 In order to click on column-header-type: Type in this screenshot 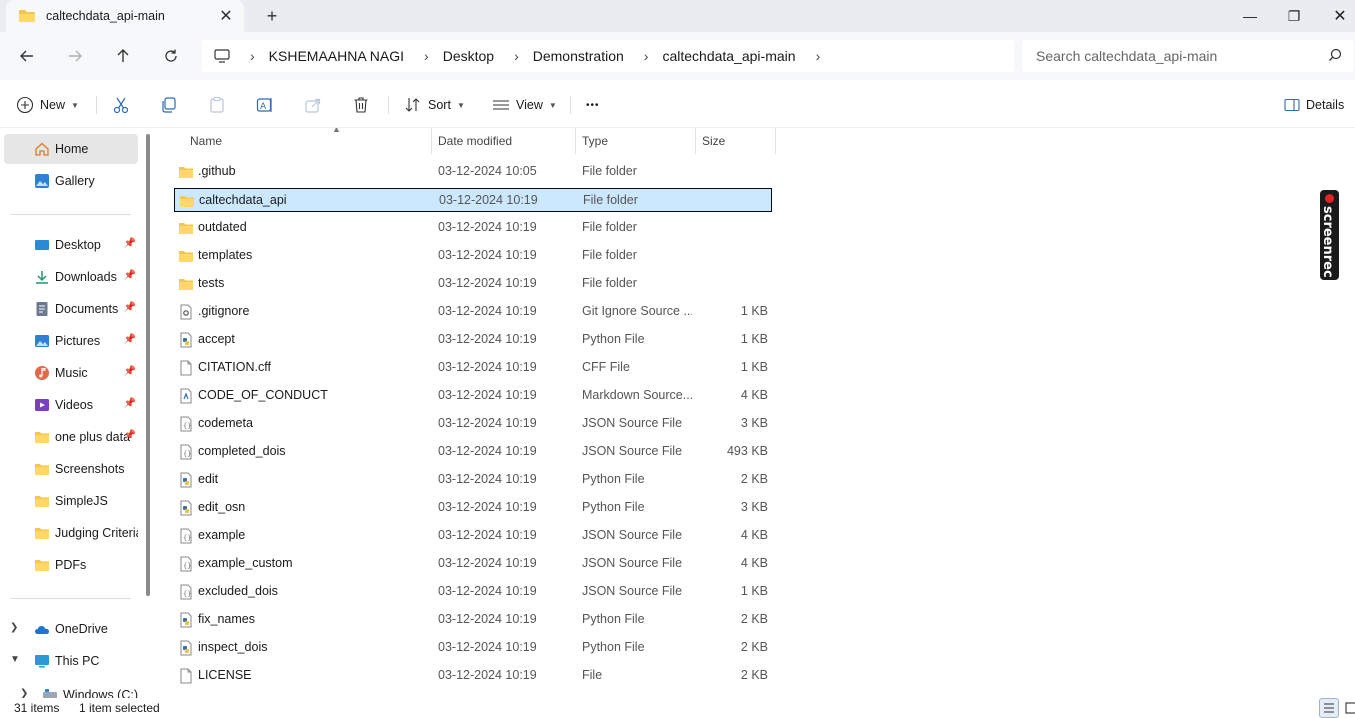, I will do `click(636, 141)`.